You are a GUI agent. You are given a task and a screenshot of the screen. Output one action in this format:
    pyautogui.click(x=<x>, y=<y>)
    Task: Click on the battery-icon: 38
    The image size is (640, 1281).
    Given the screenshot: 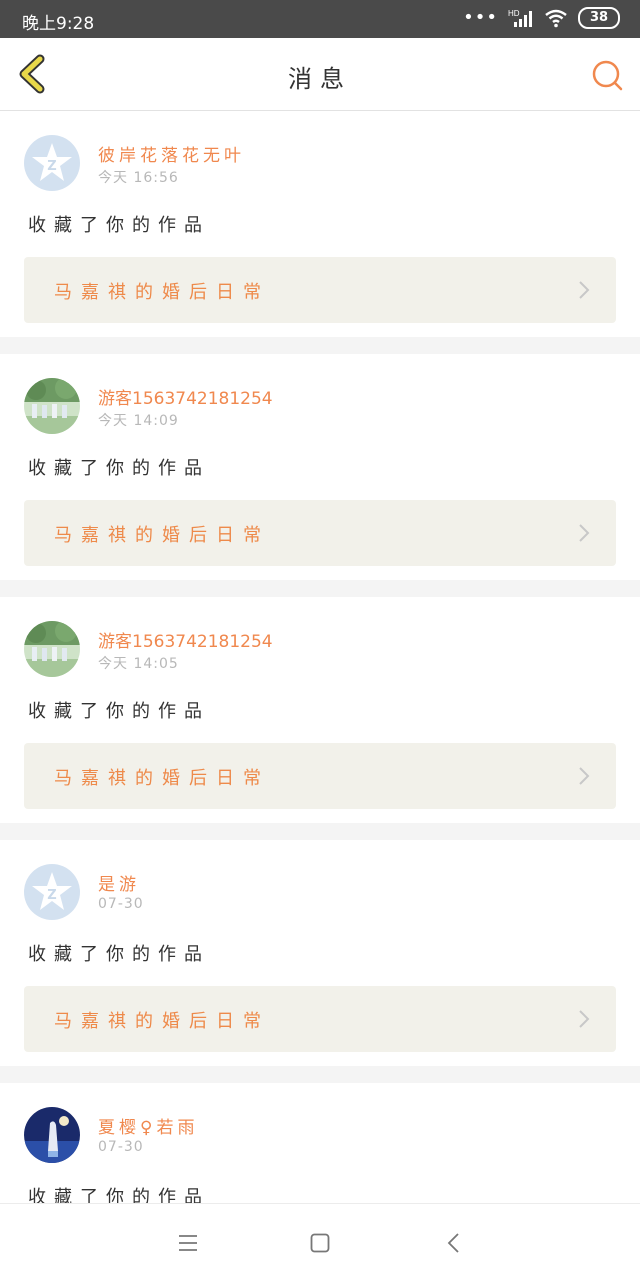 What is the action you would take?
    pyautogui.click(x=599, y=18)
    